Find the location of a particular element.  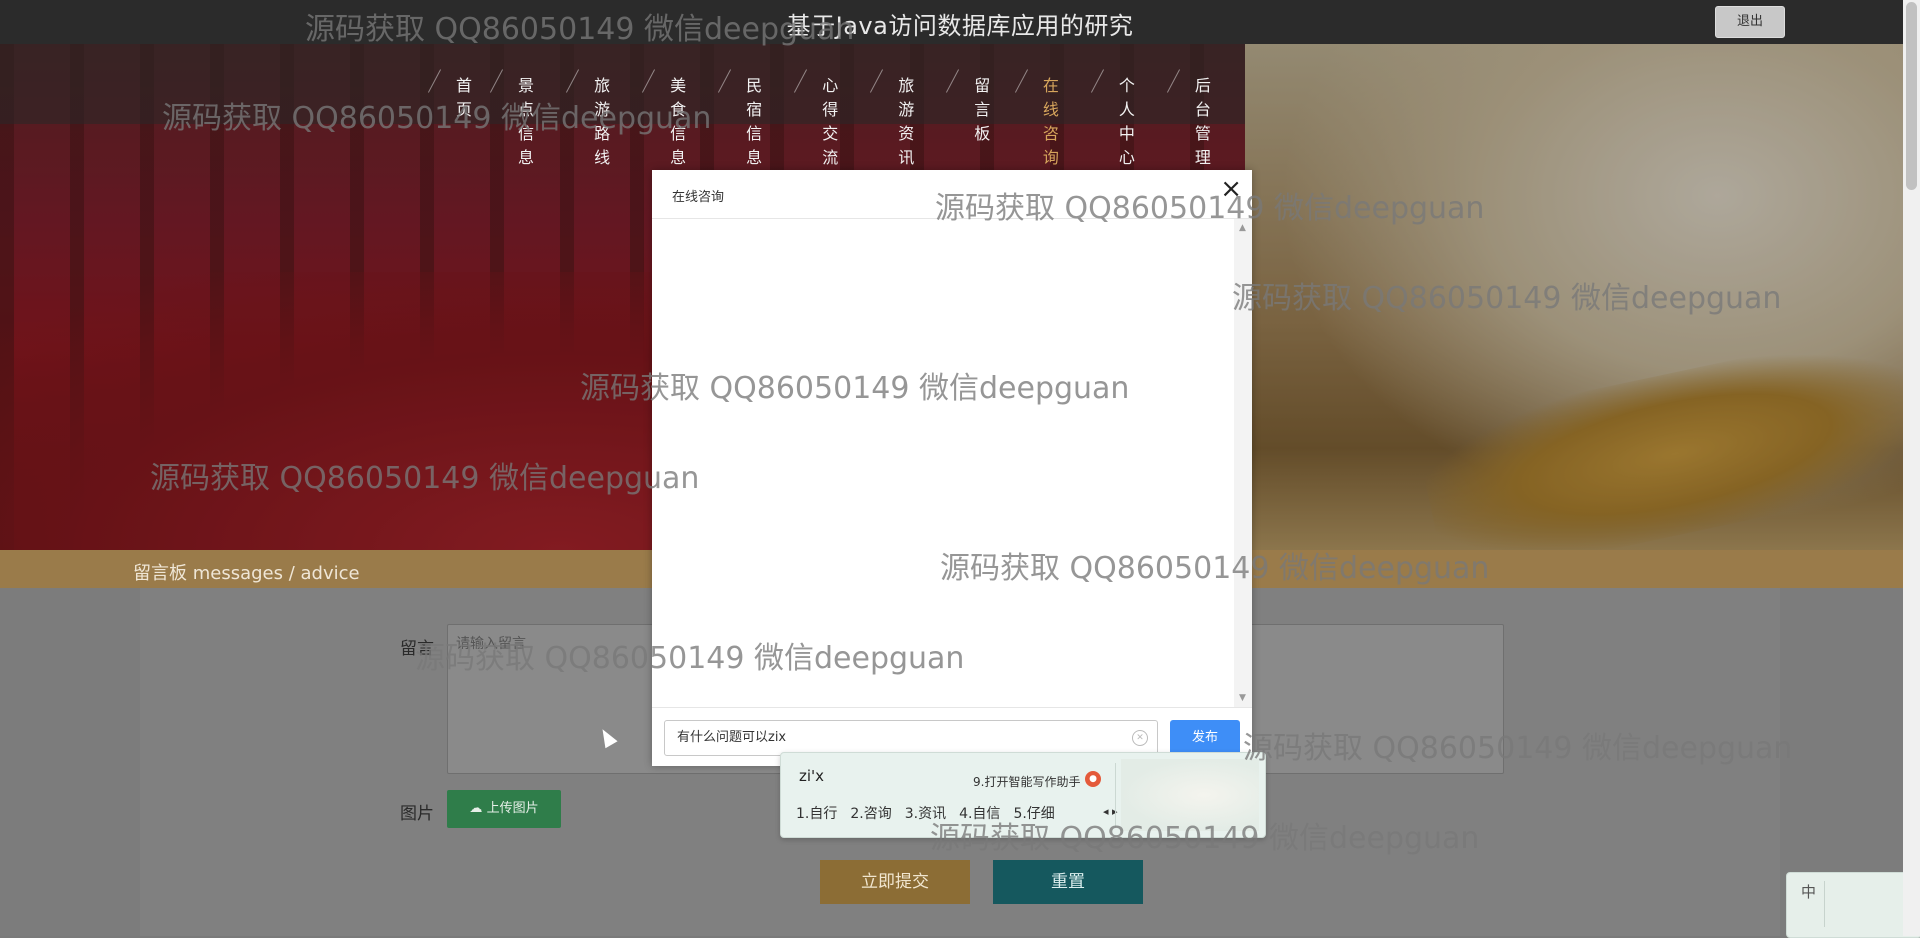

scroll-up-icon: ▲ is located at coordinates (1242, 228).